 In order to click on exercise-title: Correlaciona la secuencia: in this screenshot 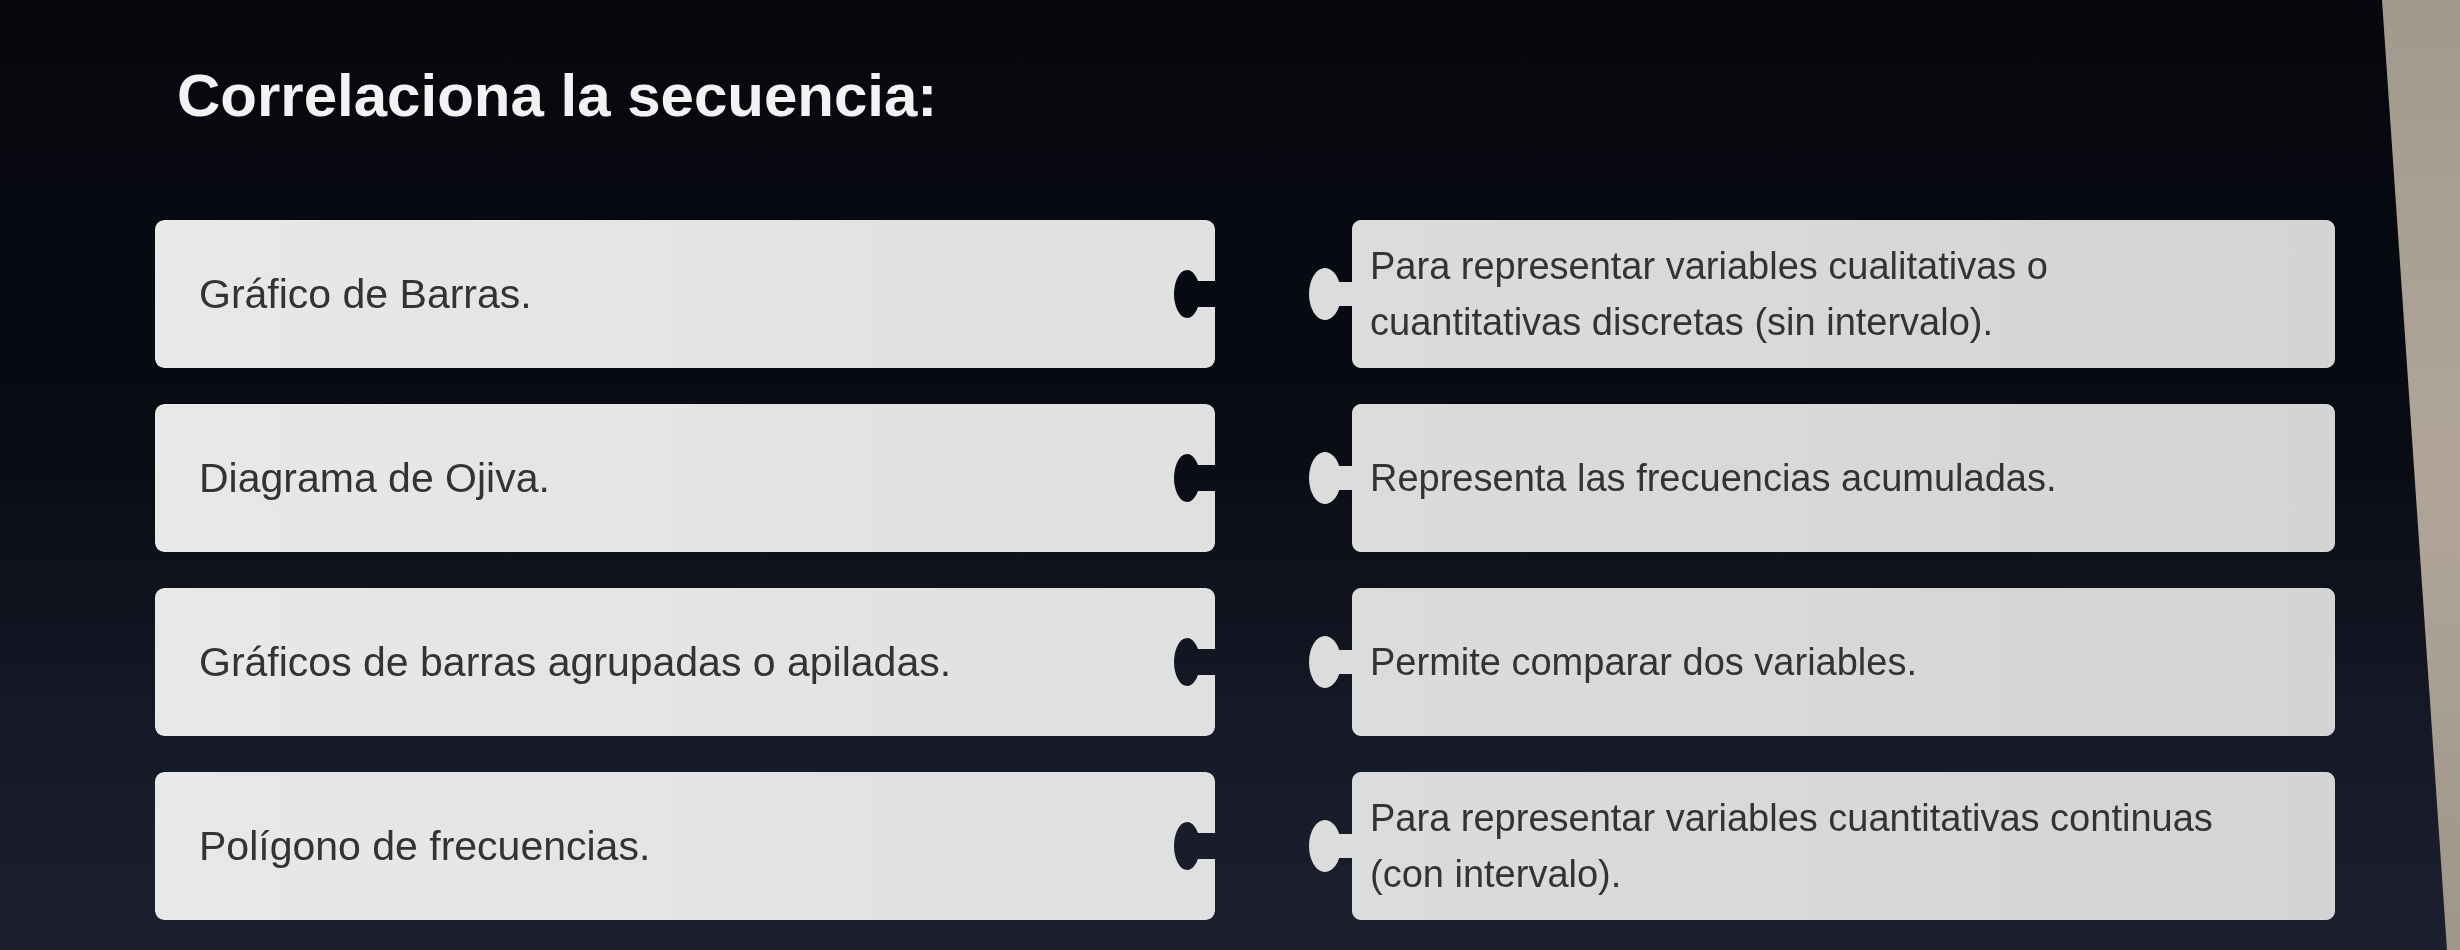, I will do `click(557, 95)`.